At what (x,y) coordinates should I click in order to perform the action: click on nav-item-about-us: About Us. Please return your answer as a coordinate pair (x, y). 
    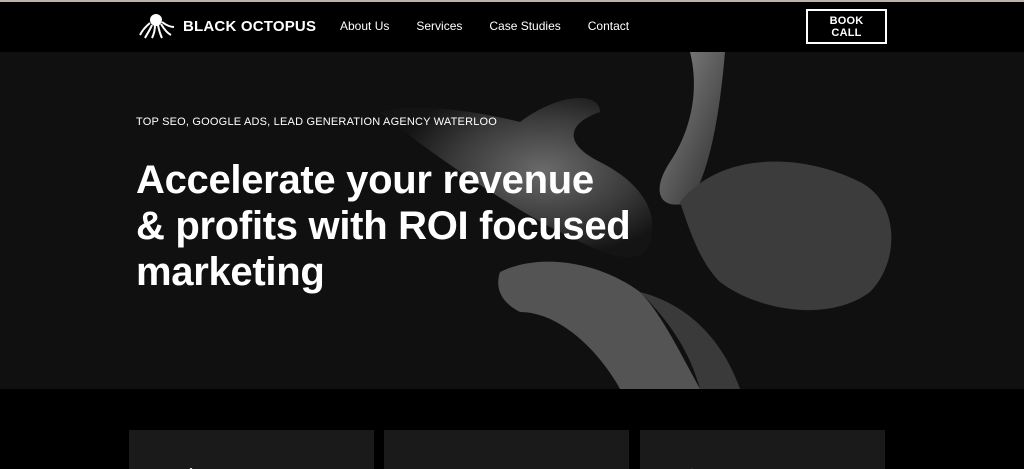
    Looking at the image, I should click on (364, 26).